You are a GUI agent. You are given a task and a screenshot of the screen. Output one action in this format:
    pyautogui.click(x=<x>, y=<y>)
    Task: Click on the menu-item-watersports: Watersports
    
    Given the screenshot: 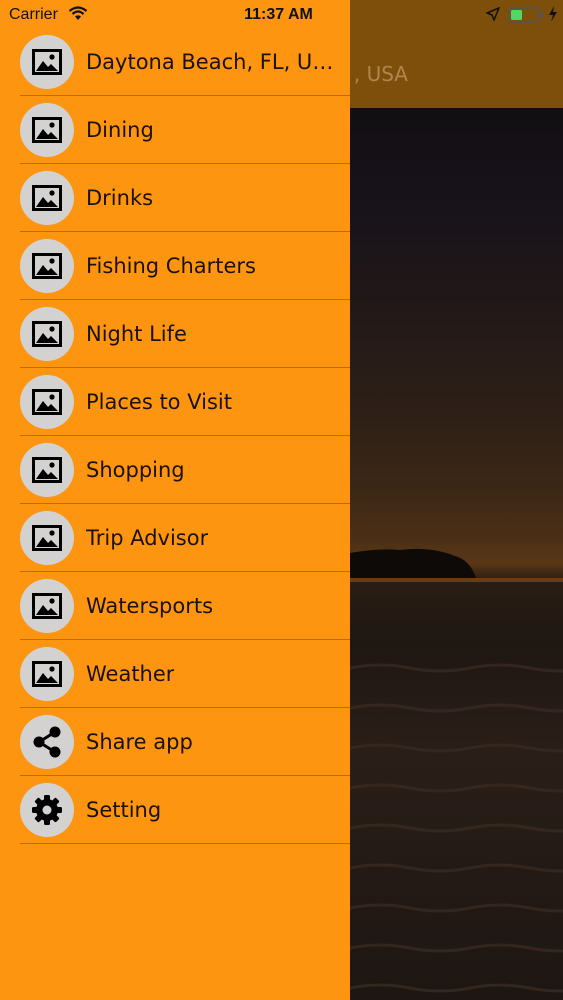 What is the action you would take?
    pyautogui.click(x=175, y=606)
    